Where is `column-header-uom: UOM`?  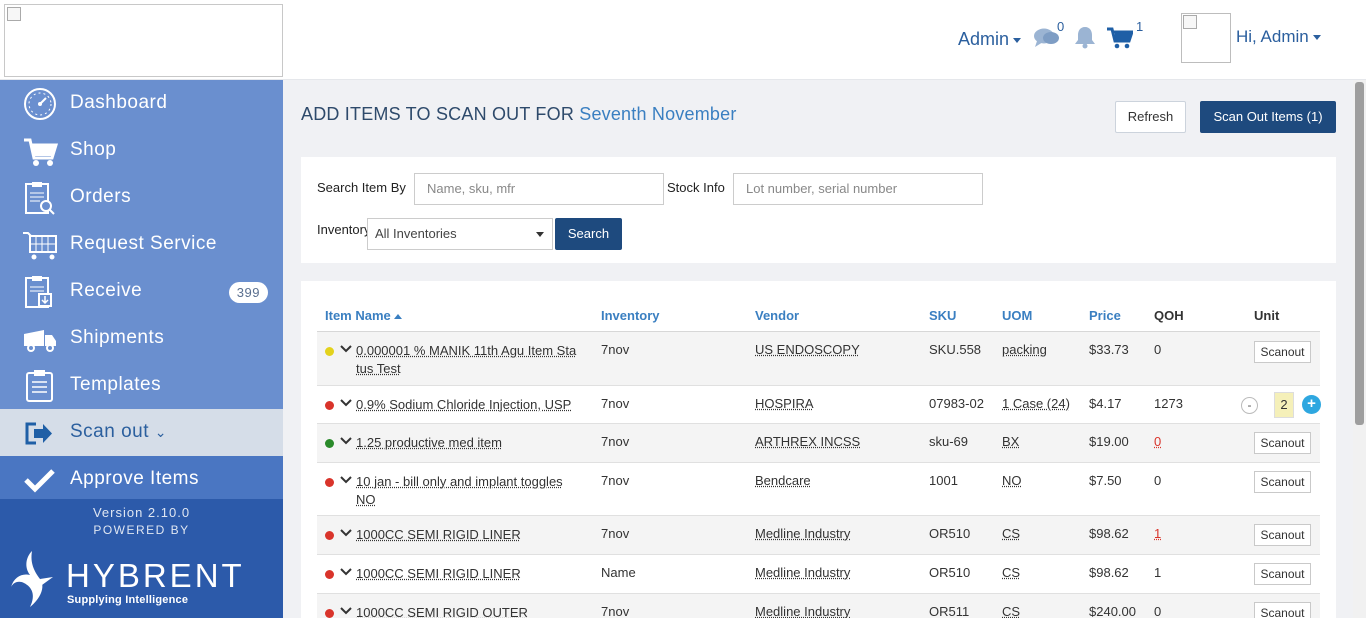
column-header-uom: UOM is located at coordinates (1017, 315).